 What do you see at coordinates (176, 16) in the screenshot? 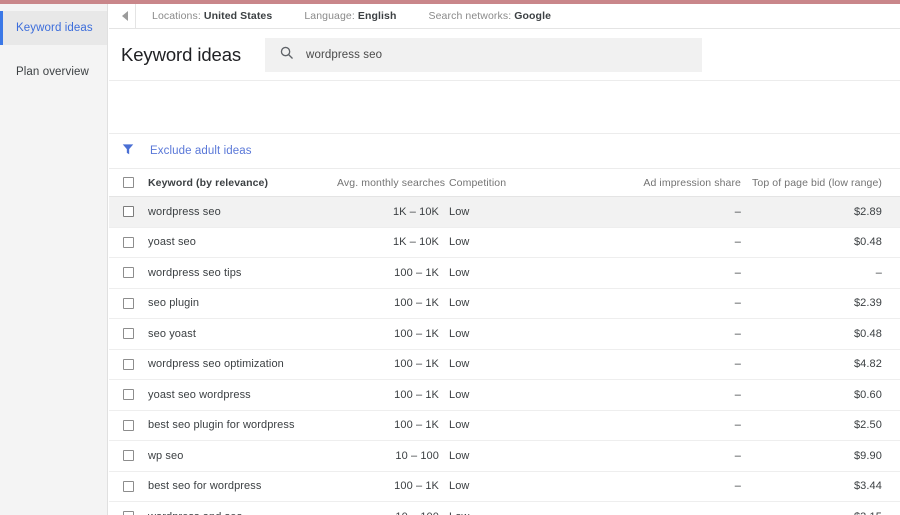
I see `context-locations-label: Locations:` at bounding box center [176, 16].